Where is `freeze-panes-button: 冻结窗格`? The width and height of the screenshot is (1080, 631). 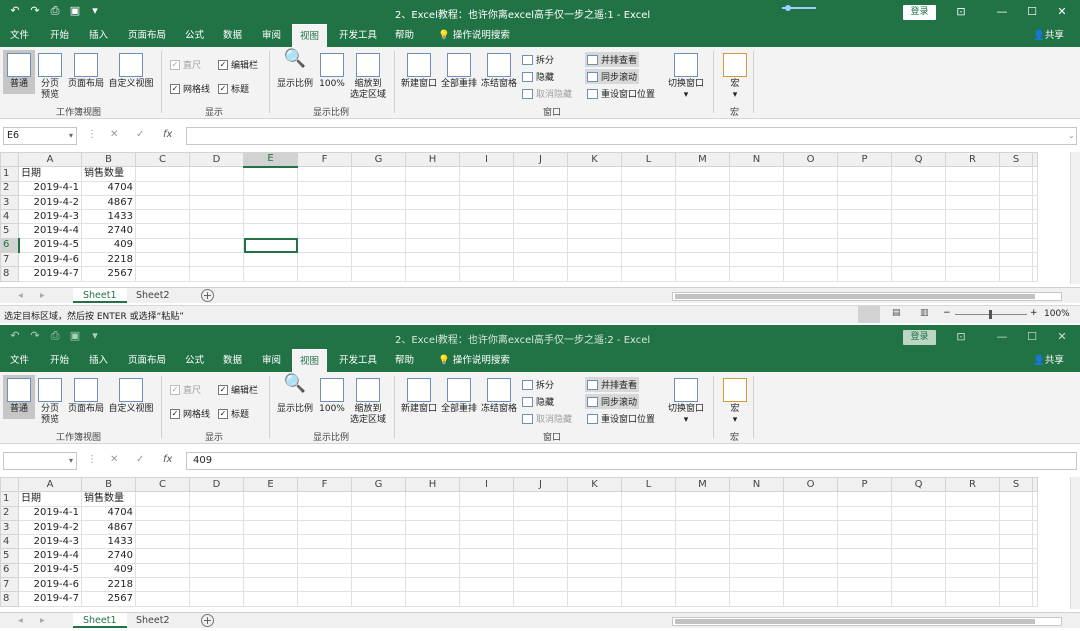
freeze-panes-button: 冻结窗格 is located at coordinates (499, 71).